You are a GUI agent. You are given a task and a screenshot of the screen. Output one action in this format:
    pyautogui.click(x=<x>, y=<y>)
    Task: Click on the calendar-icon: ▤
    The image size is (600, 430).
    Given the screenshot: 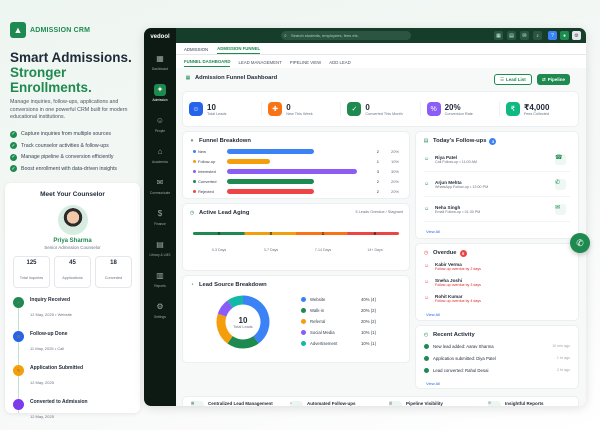 What is the action you would take?
    pyautogui.click(x=511, y=35)
    